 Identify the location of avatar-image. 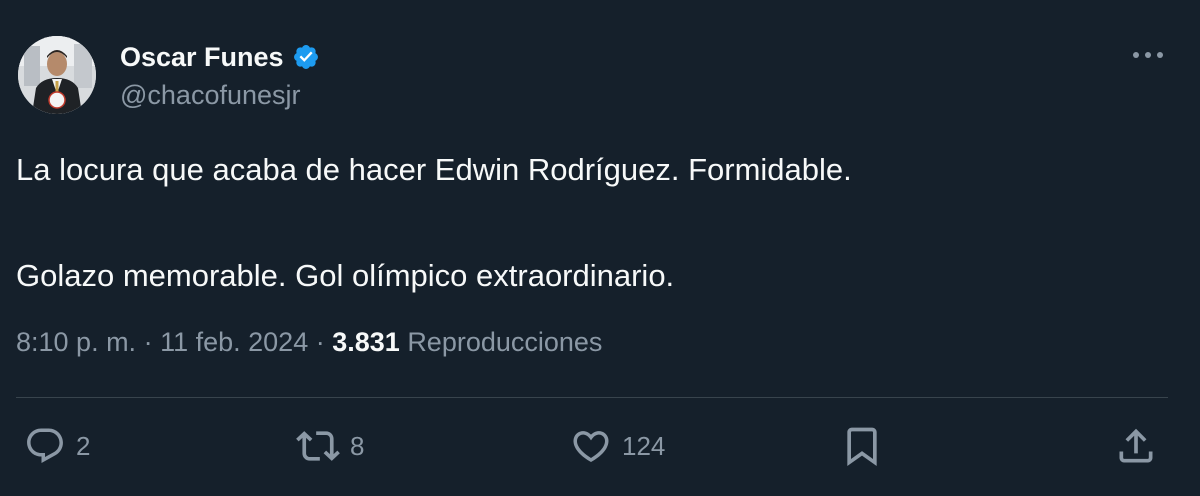
(57, 75).